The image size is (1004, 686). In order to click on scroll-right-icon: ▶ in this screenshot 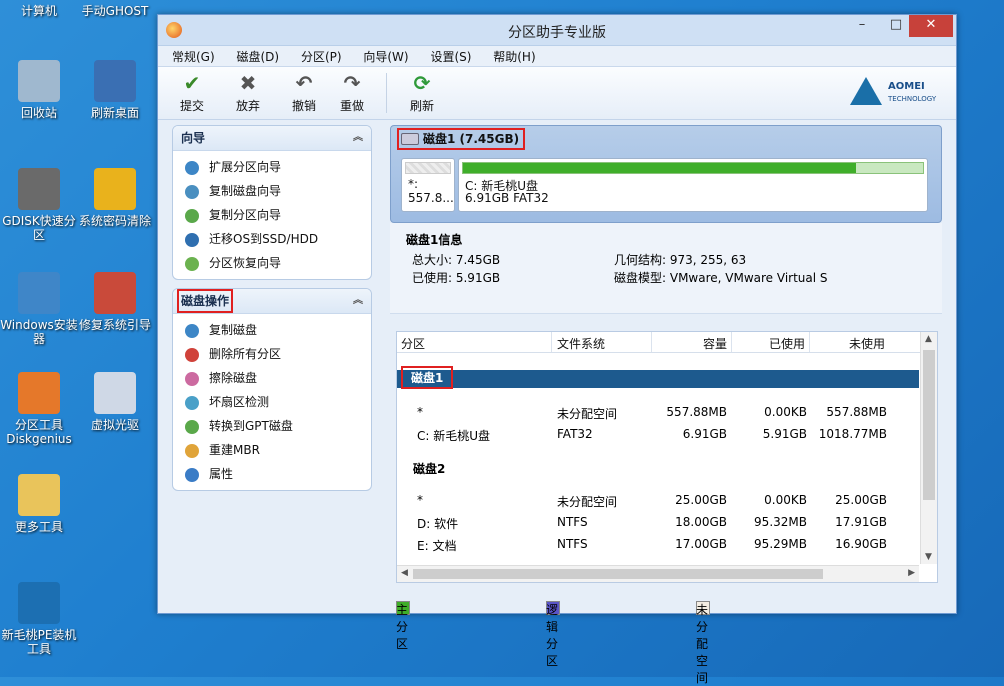, I will do `click(911, 573)`.